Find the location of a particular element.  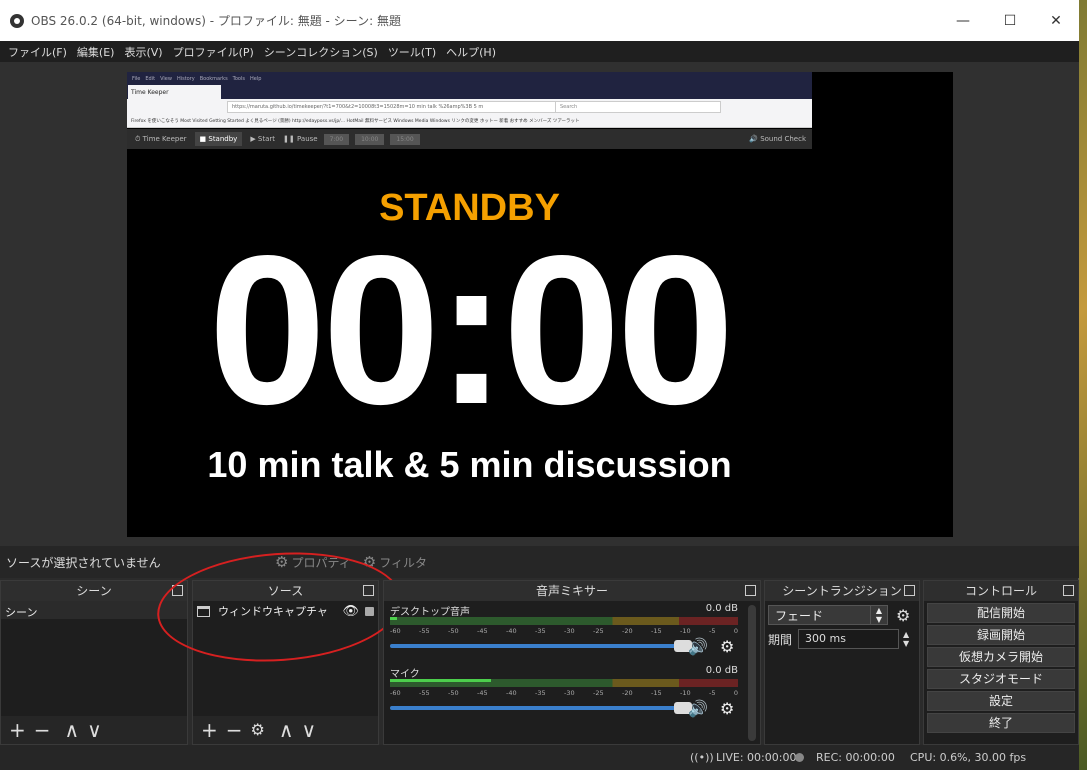

transitions-title: シーントランジション is located at coordinates (842, 591).